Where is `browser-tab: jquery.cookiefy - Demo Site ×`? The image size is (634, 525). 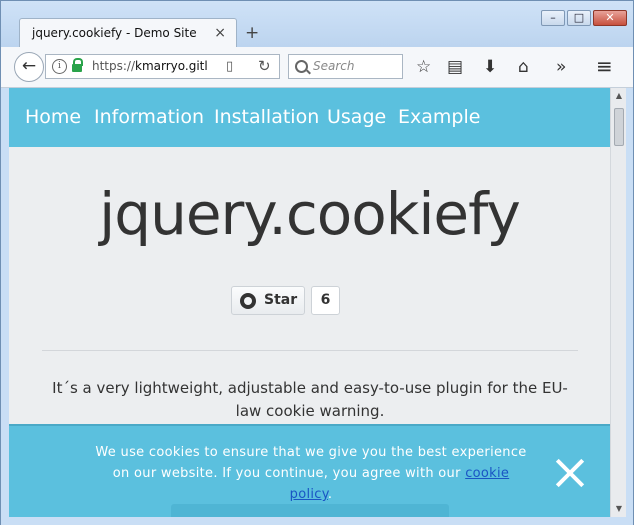
browser-tab: jquery.cookiefy - Demo Site × is located at coordinates (128, 33).